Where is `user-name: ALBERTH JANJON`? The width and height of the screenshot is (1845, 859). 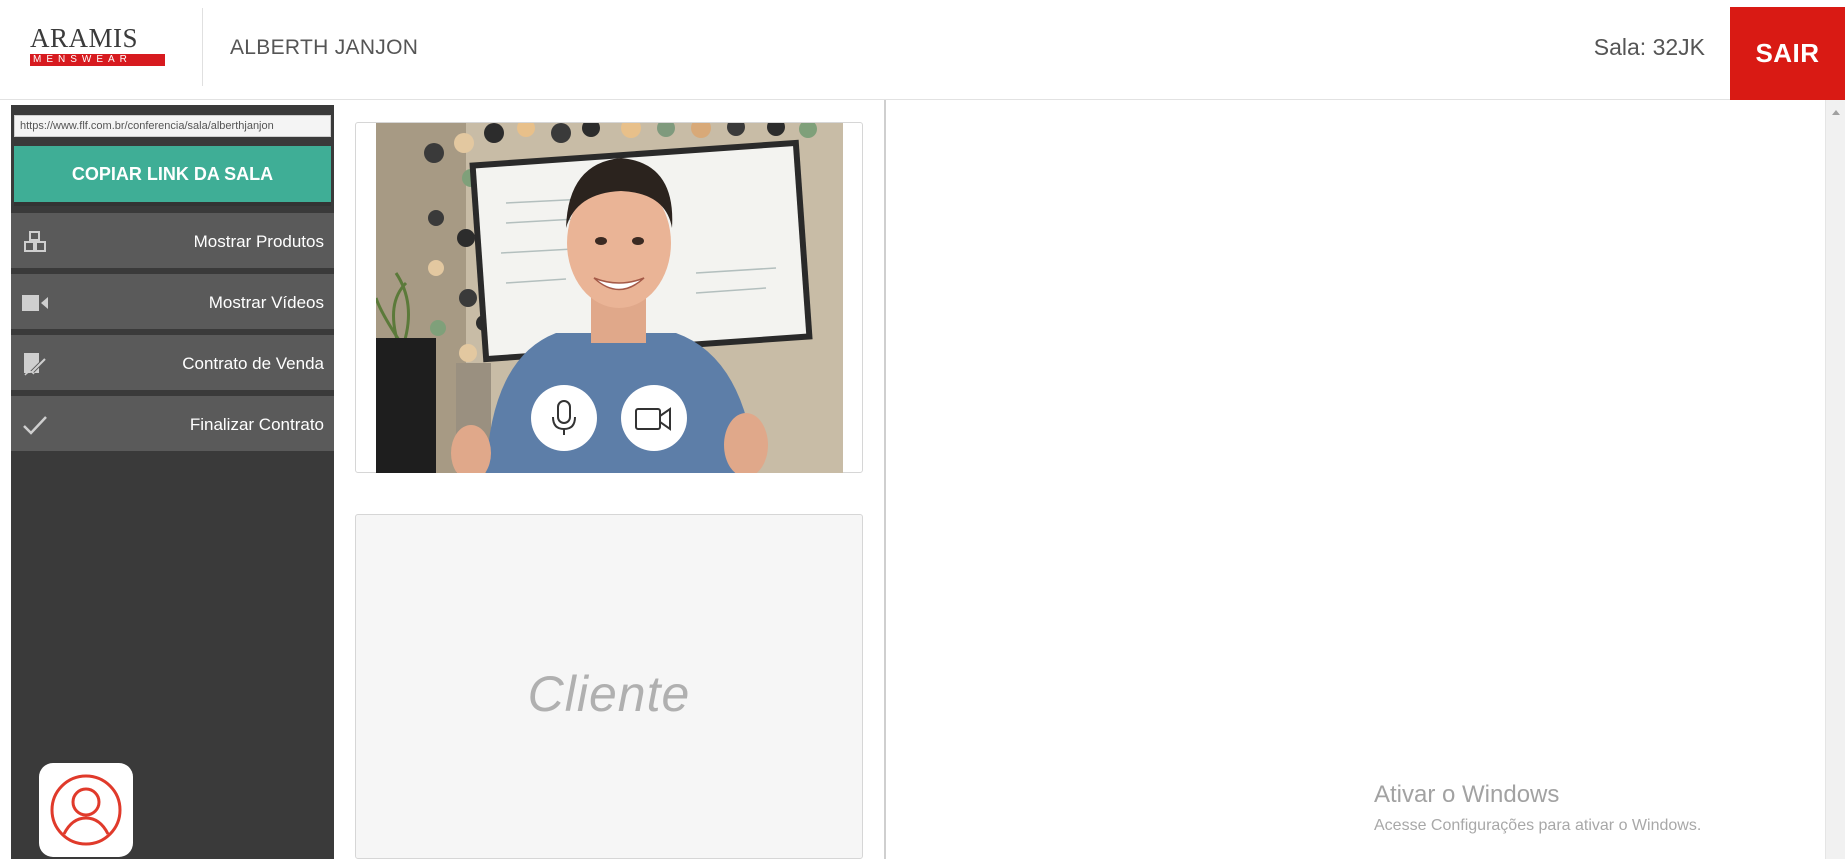
user-name: ALBERTH JANJON is located at coordinates (324, 47).